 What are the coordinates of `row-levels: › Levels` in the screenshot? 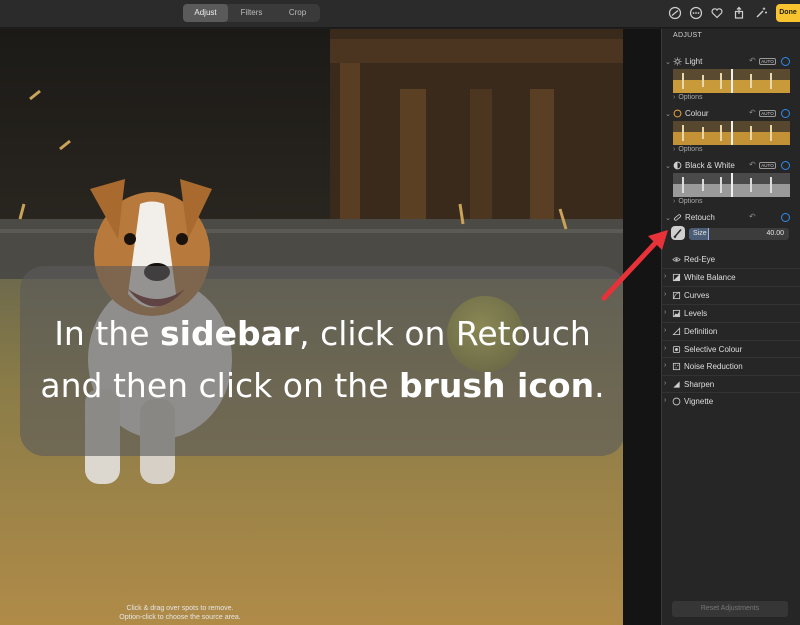 It's located at (730, 312).